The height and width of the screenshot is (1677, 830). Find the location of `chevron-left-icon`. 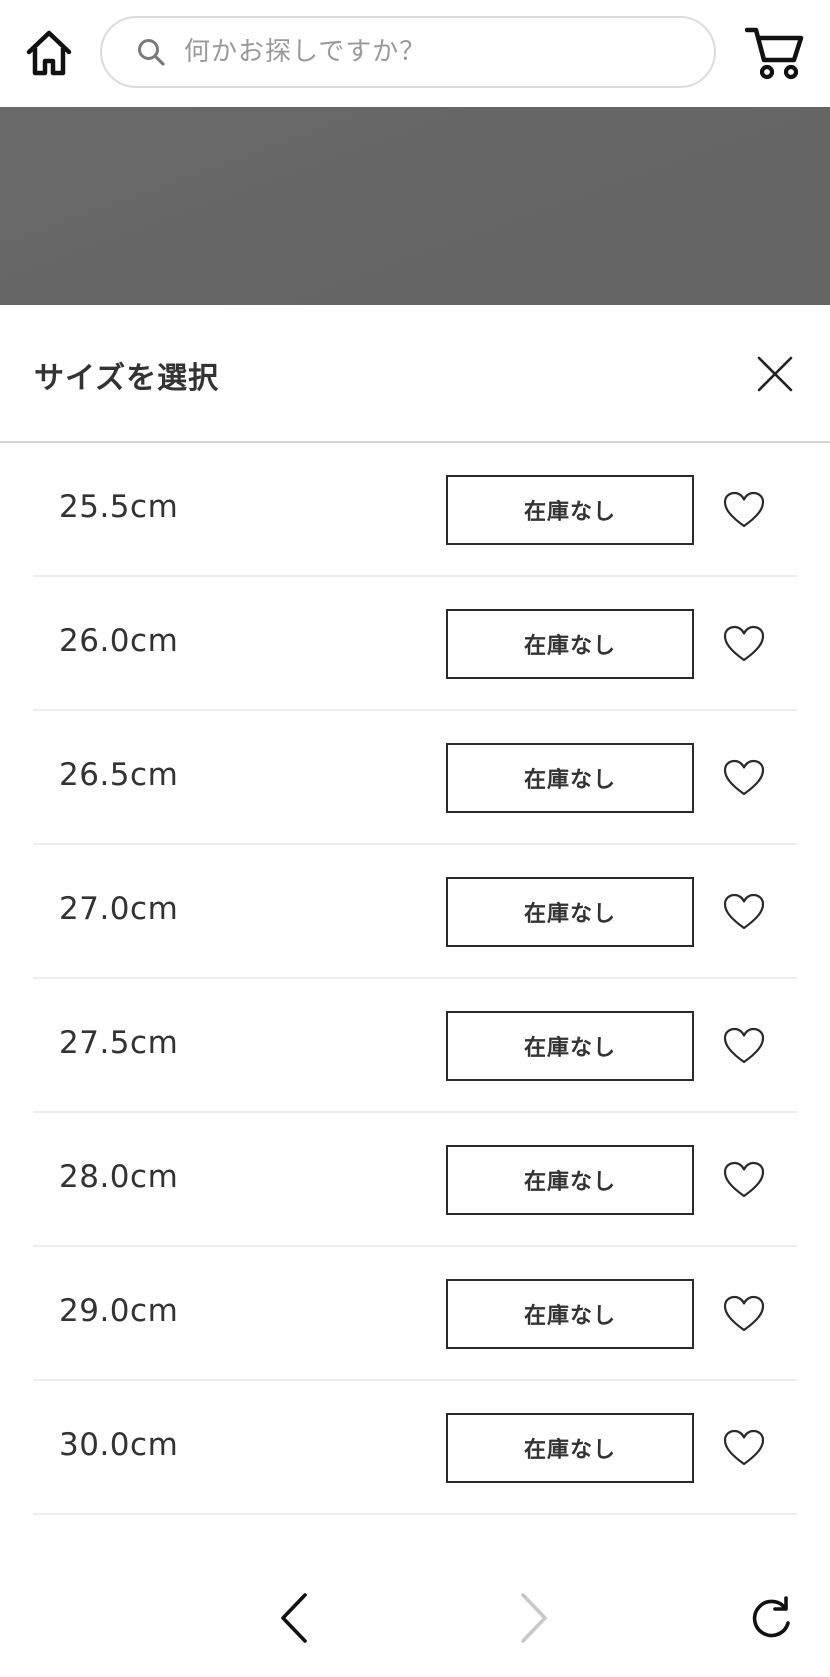

chevron-left-icon is located at coordinates (294, 1618).